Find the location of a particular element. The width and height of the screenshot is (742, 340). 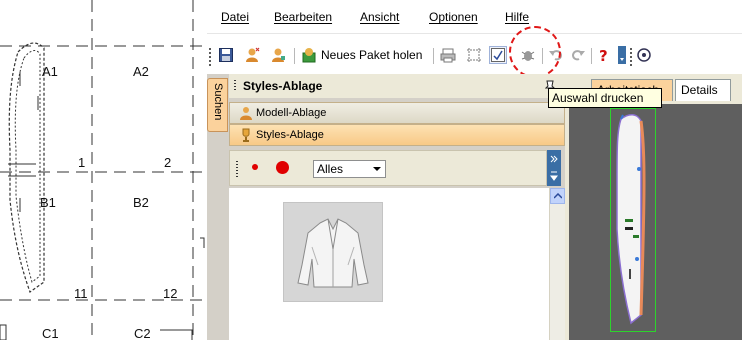

small-dot-button is located at coordinates (255, 167).